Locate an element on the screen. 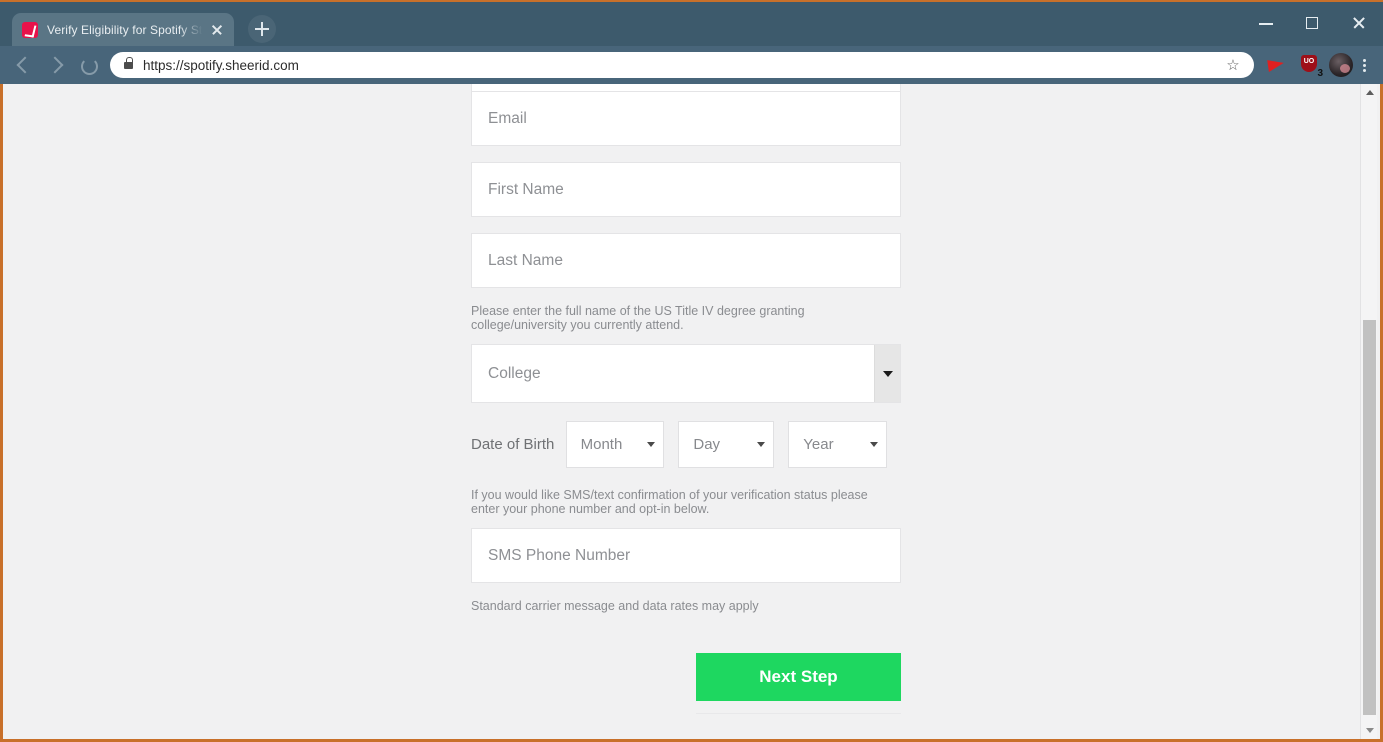 This screenshot has width=1383, height=742. scroll-up-button is located at coordinates (1369, 92).